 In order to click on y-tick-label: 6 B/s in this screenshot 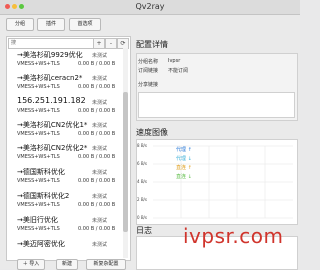, I will do `click(142, 163)`.